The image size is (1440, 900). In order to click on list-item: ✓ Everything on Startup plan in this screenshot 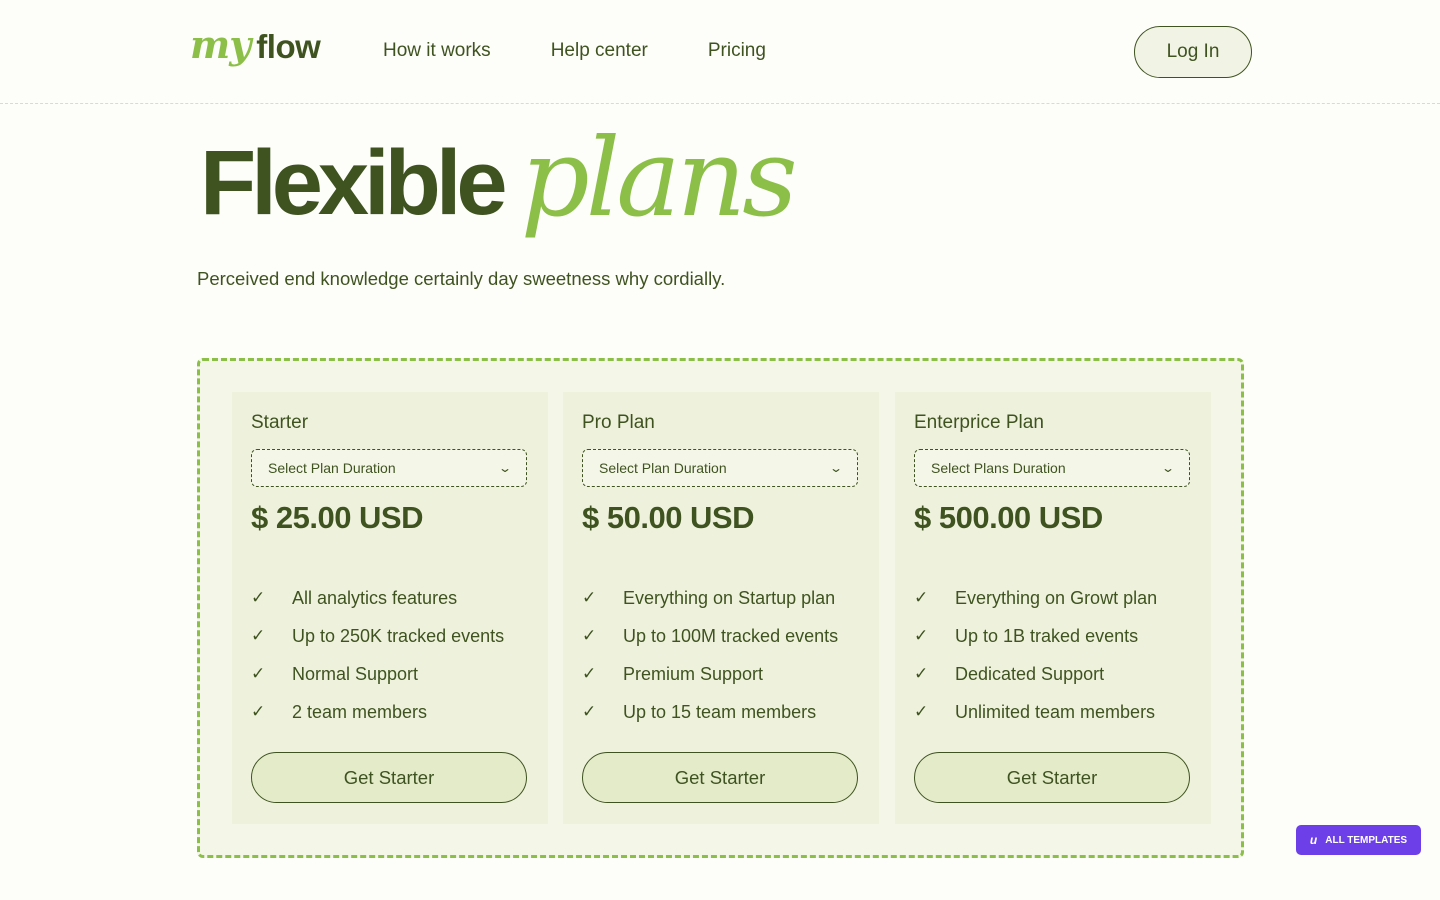, I will do `click(710, 598)`.